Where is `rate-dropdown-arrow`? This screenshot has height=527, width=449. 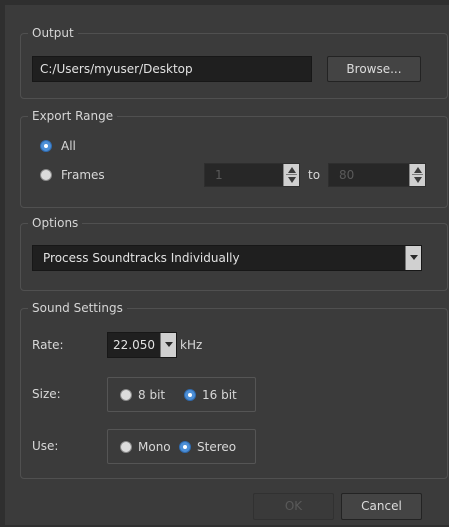
rate-dropdown-arrow is located at coordinates (168, 345).